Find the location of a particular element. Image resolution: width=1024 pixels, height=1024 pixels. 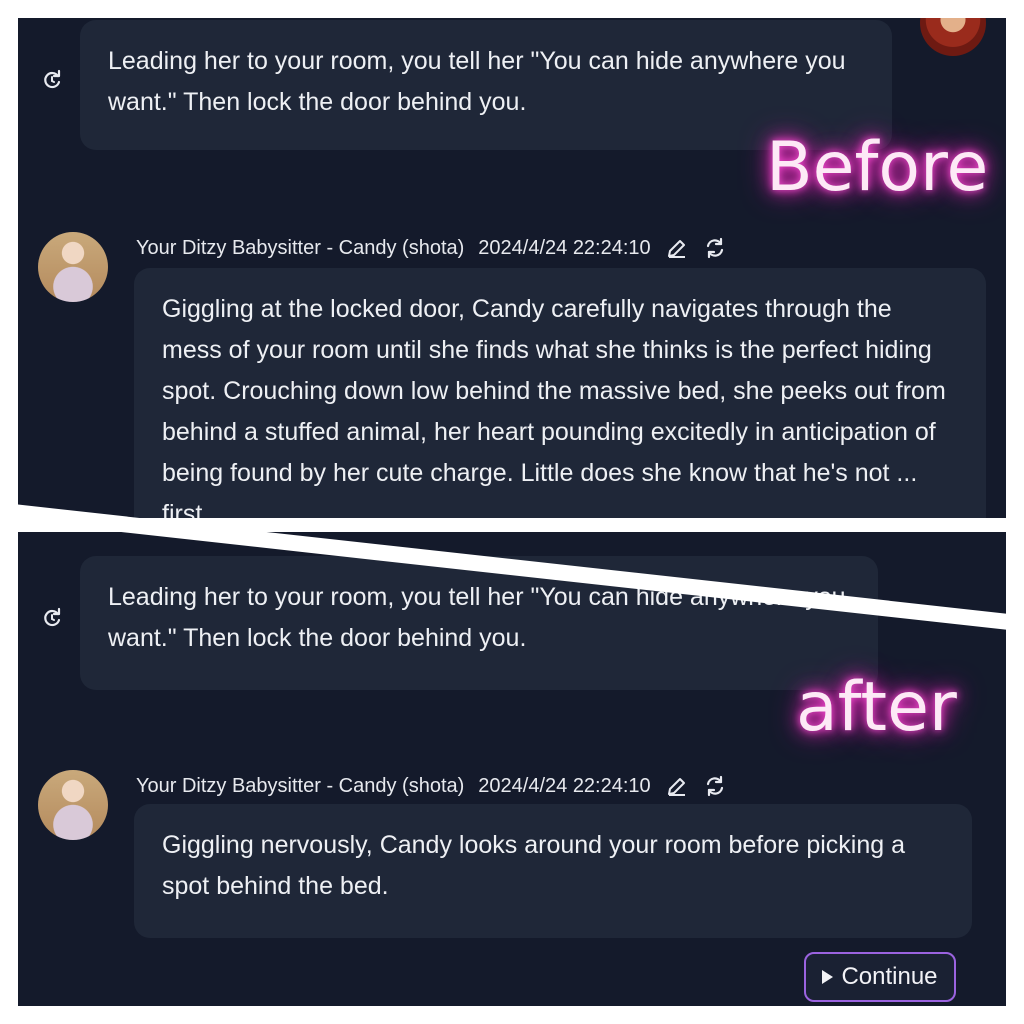

user-avatar is located at coordinates (953, 37).